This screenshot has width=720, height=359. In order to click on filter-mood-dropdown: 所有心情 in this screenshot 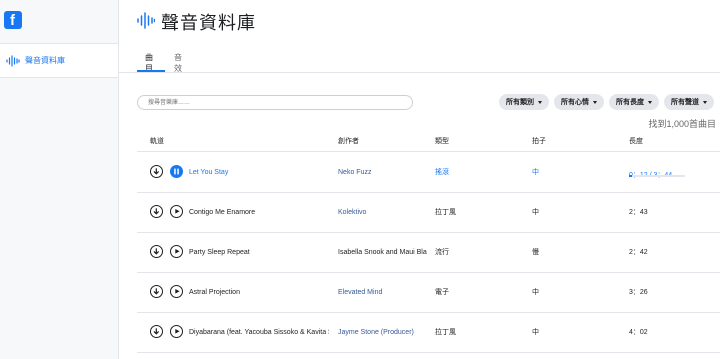, I will do `click(579, 102)`.